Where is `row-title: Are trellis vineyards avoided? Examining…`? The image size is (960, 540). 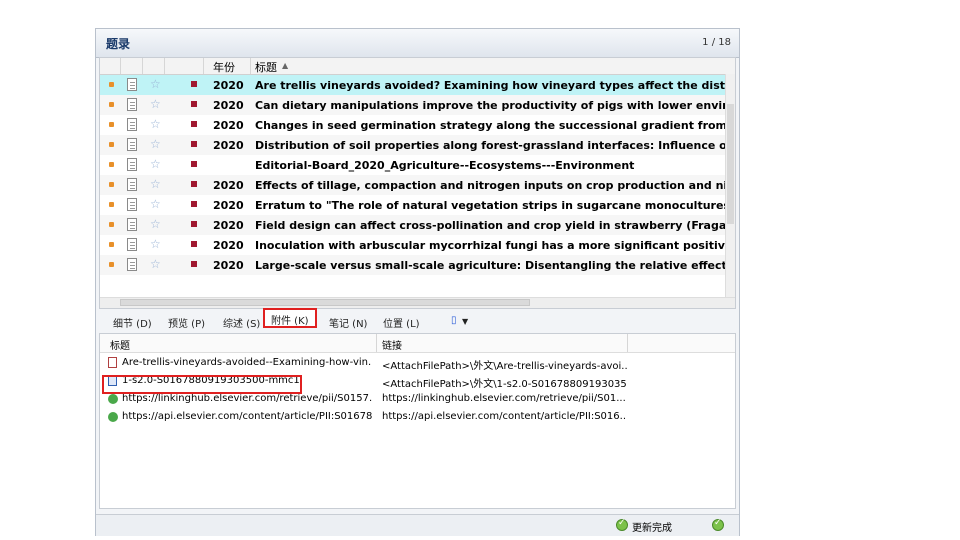
row-title: Are trellis vineyards avoided? Examining… is located at coordinates (490, 85).